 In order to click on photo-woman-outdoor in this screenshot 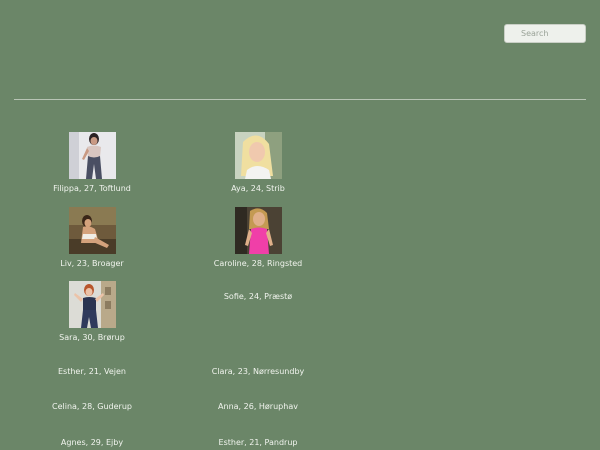, I will do `click(92, 230)`.